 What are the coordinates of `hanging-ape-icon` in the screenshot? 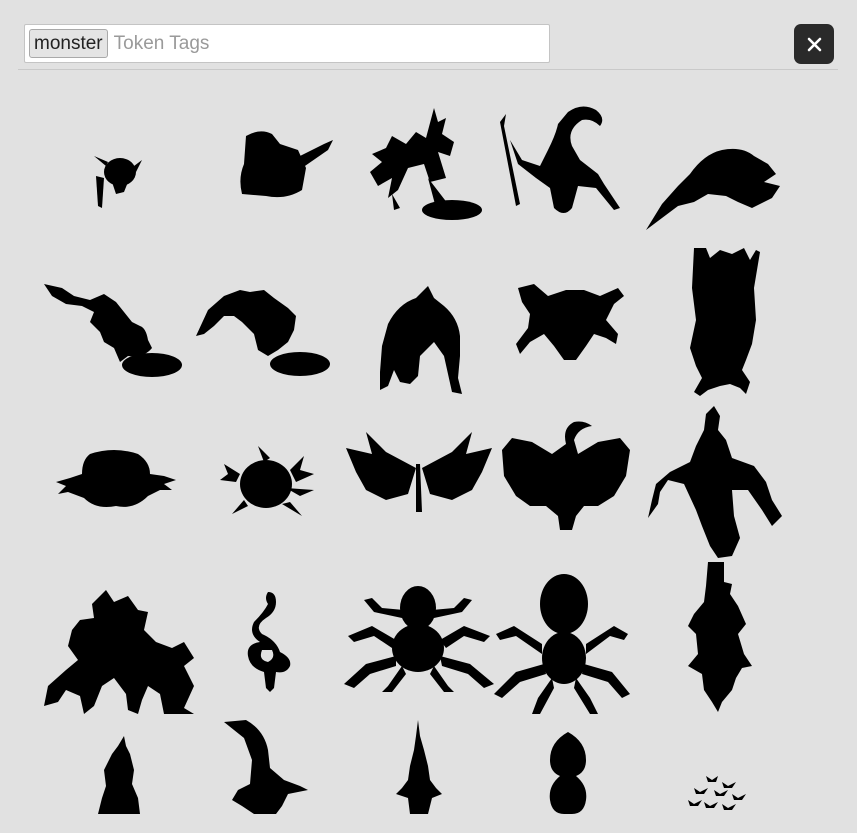 It's located at (725, 322).